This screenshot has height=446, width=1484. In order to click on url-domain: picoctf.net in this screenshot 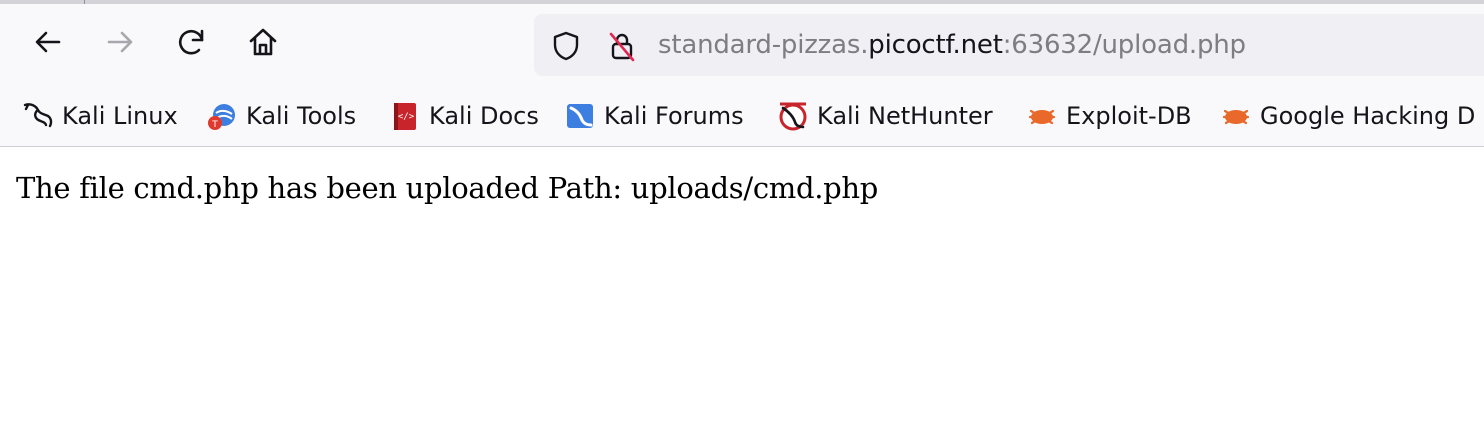, I will do `click(935, 45)`.